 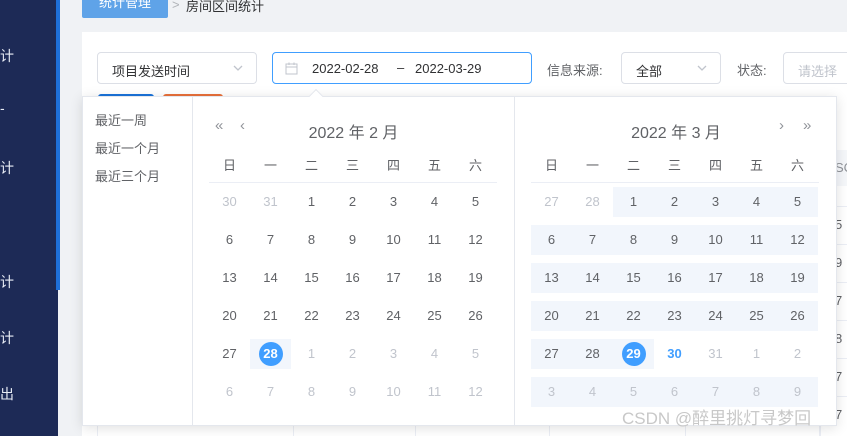 What do you see at coordinates (8, 168) in the screenshot?
I see `sidebar-item-3: 计` at bounding box center [8, 168].